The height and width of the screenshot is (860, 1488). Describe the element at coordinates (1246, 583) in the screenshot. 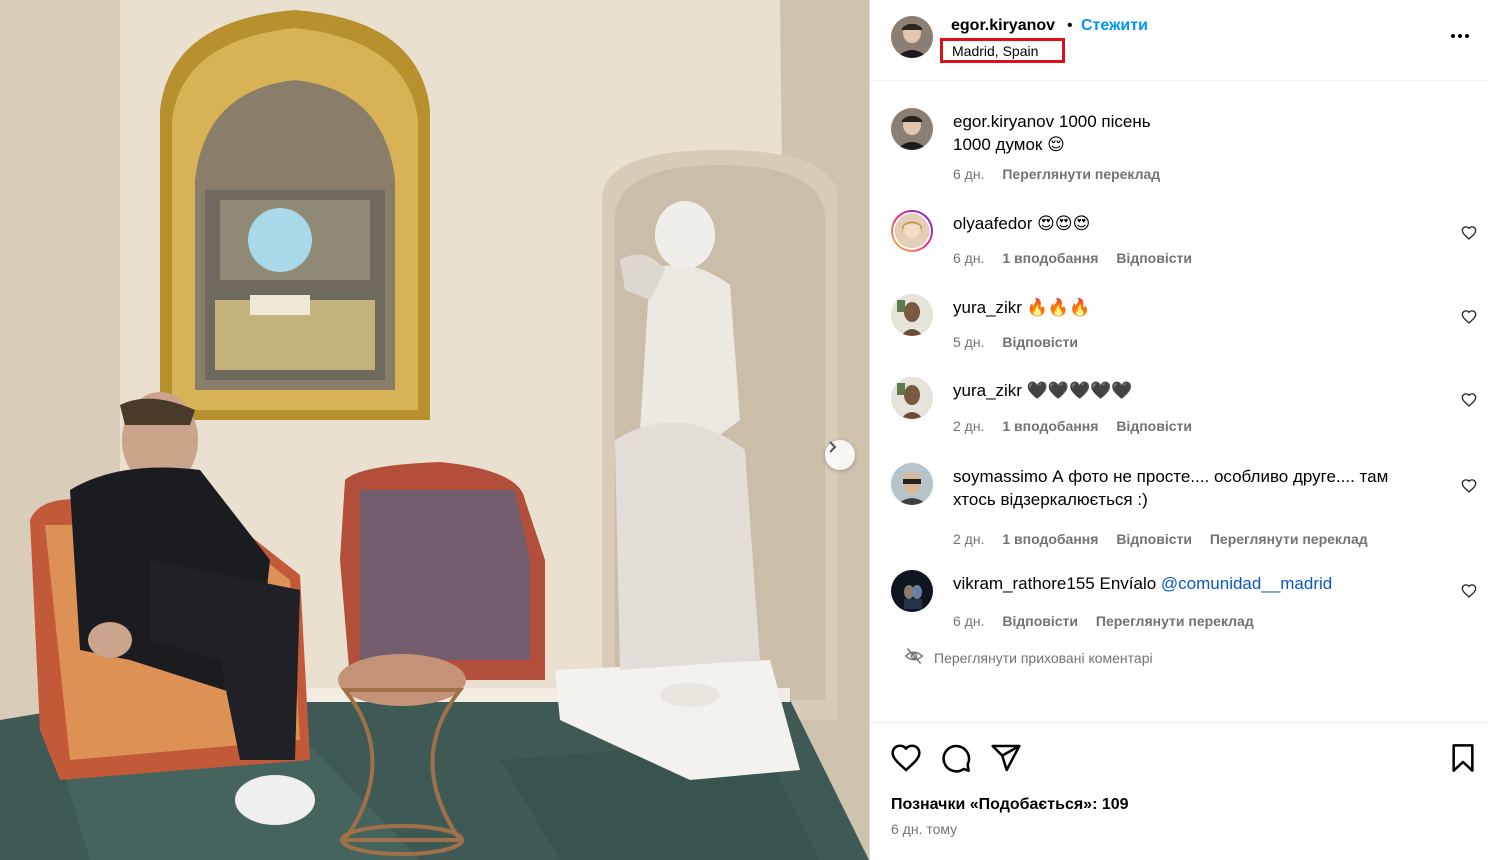

I see `mention-link: @comunidad__madrid` at that location.